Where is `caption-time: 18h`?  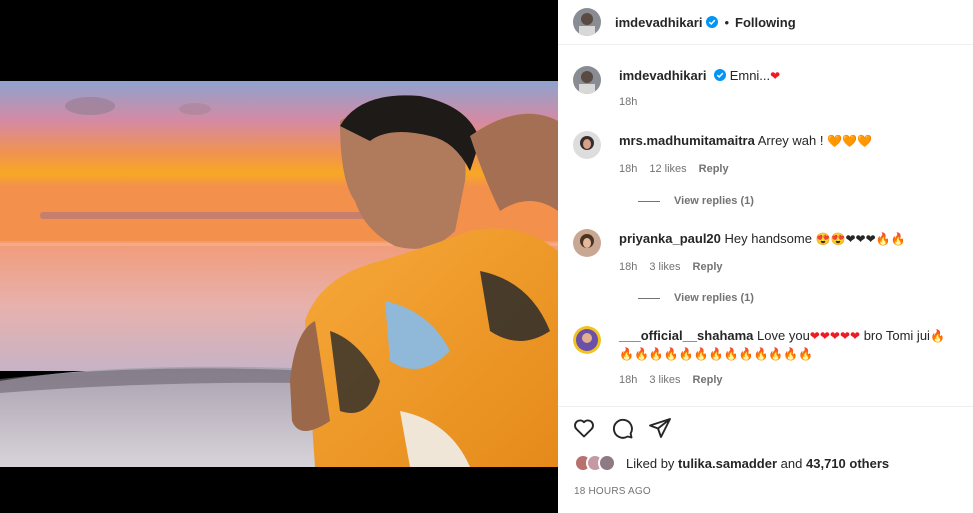 caption-time: 18h is located at coordinates (628, 102).